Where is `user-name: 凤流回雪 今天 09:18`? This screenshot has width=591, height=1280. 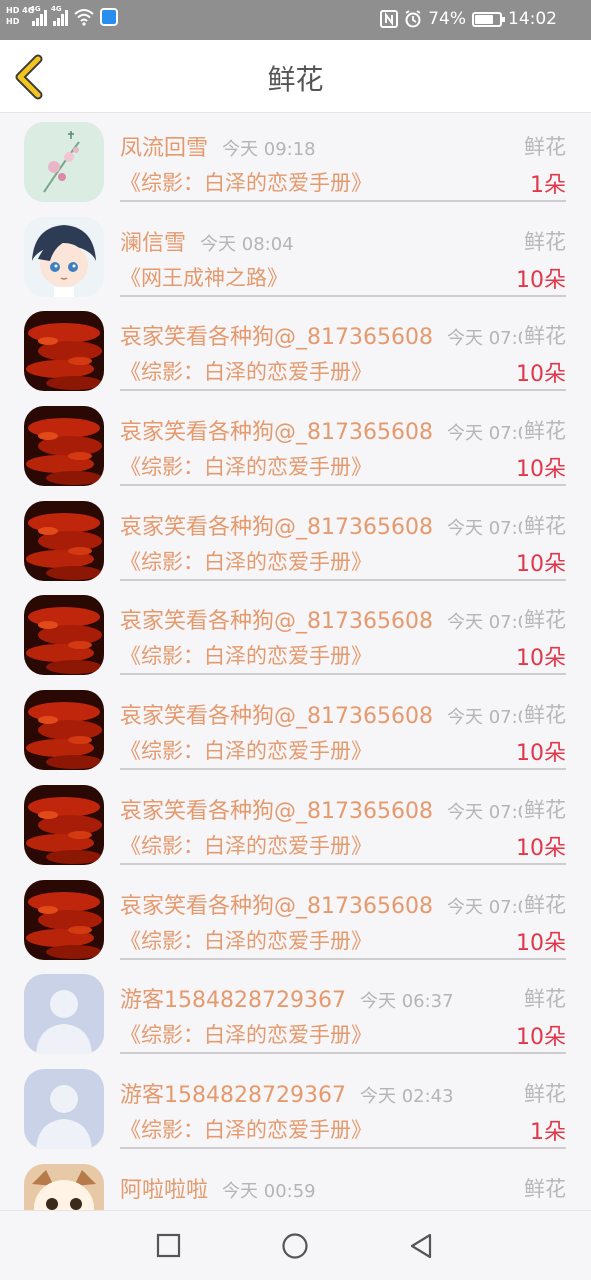 user-name: 凤流回雪 今天 09:18 is located at coordinates (218, 146).